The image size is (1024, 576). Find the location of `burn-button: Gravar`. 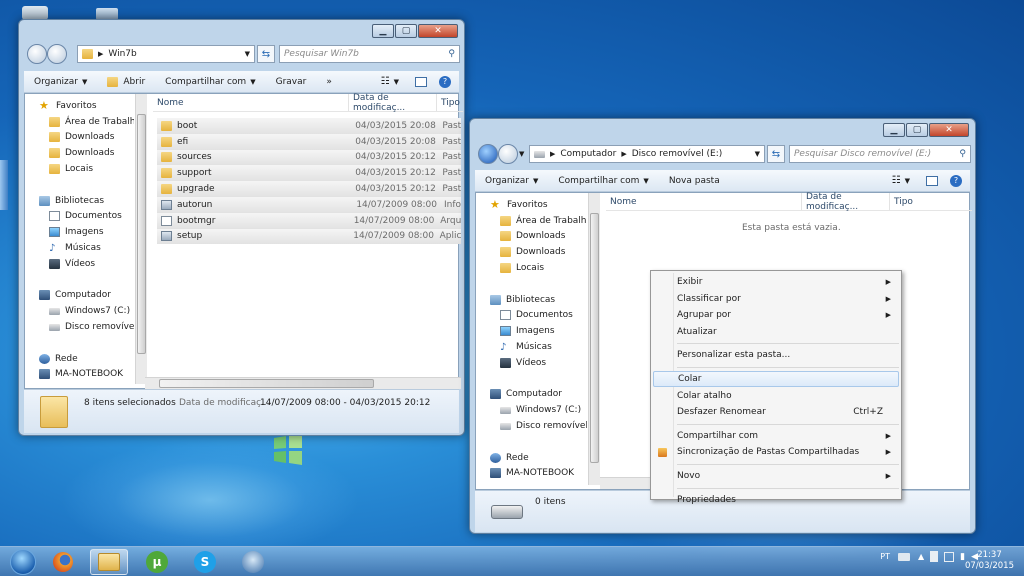

burn-button: Gravar is located at coordinates (291, 82).